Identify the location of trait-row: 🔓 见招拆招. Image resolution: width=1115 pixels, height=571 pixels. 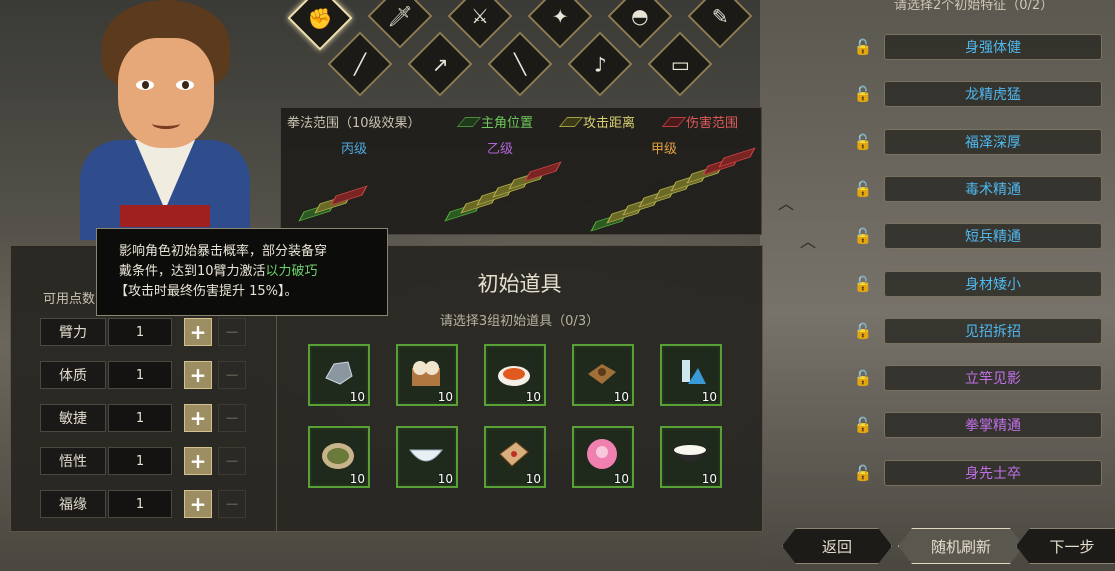
(977, 331).